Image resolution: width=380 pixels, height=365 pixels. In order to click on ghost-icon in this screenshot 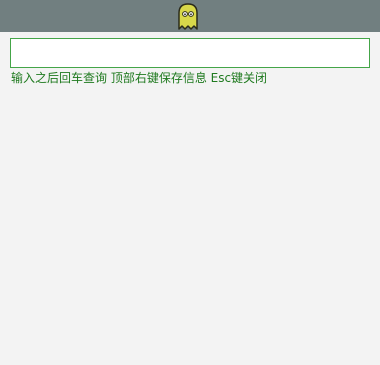, I will do `click(188, 16)`.